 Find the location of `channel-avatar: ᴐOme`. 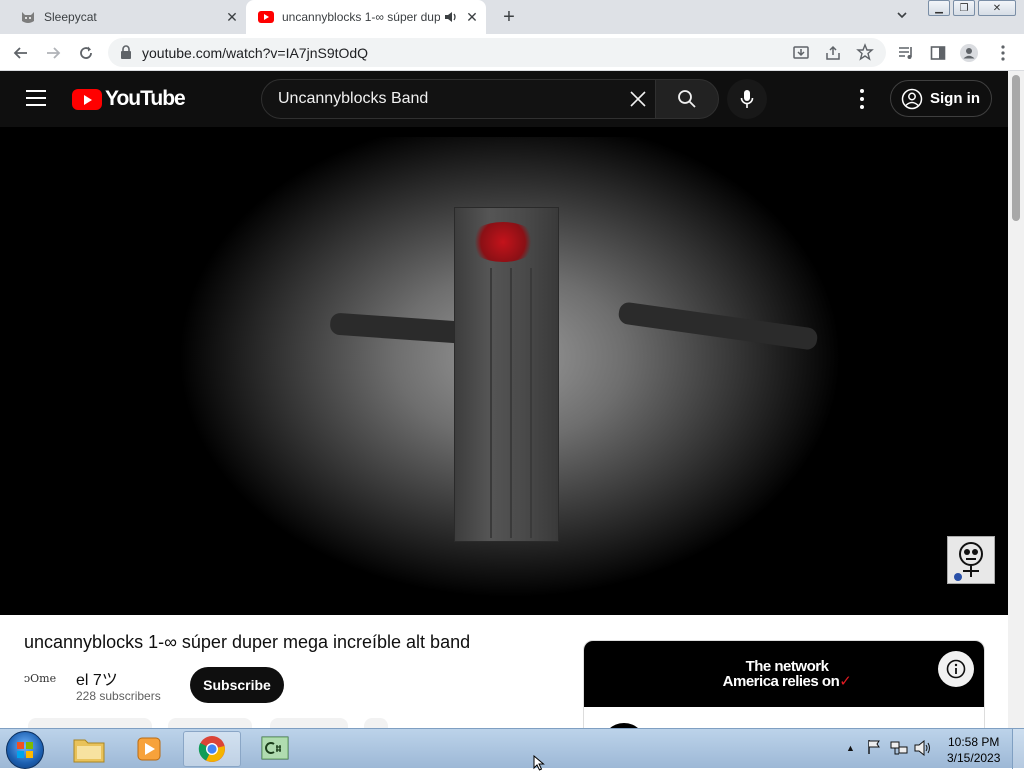

channel-avatar: ᴐOme is located at coordinates (44, 684).